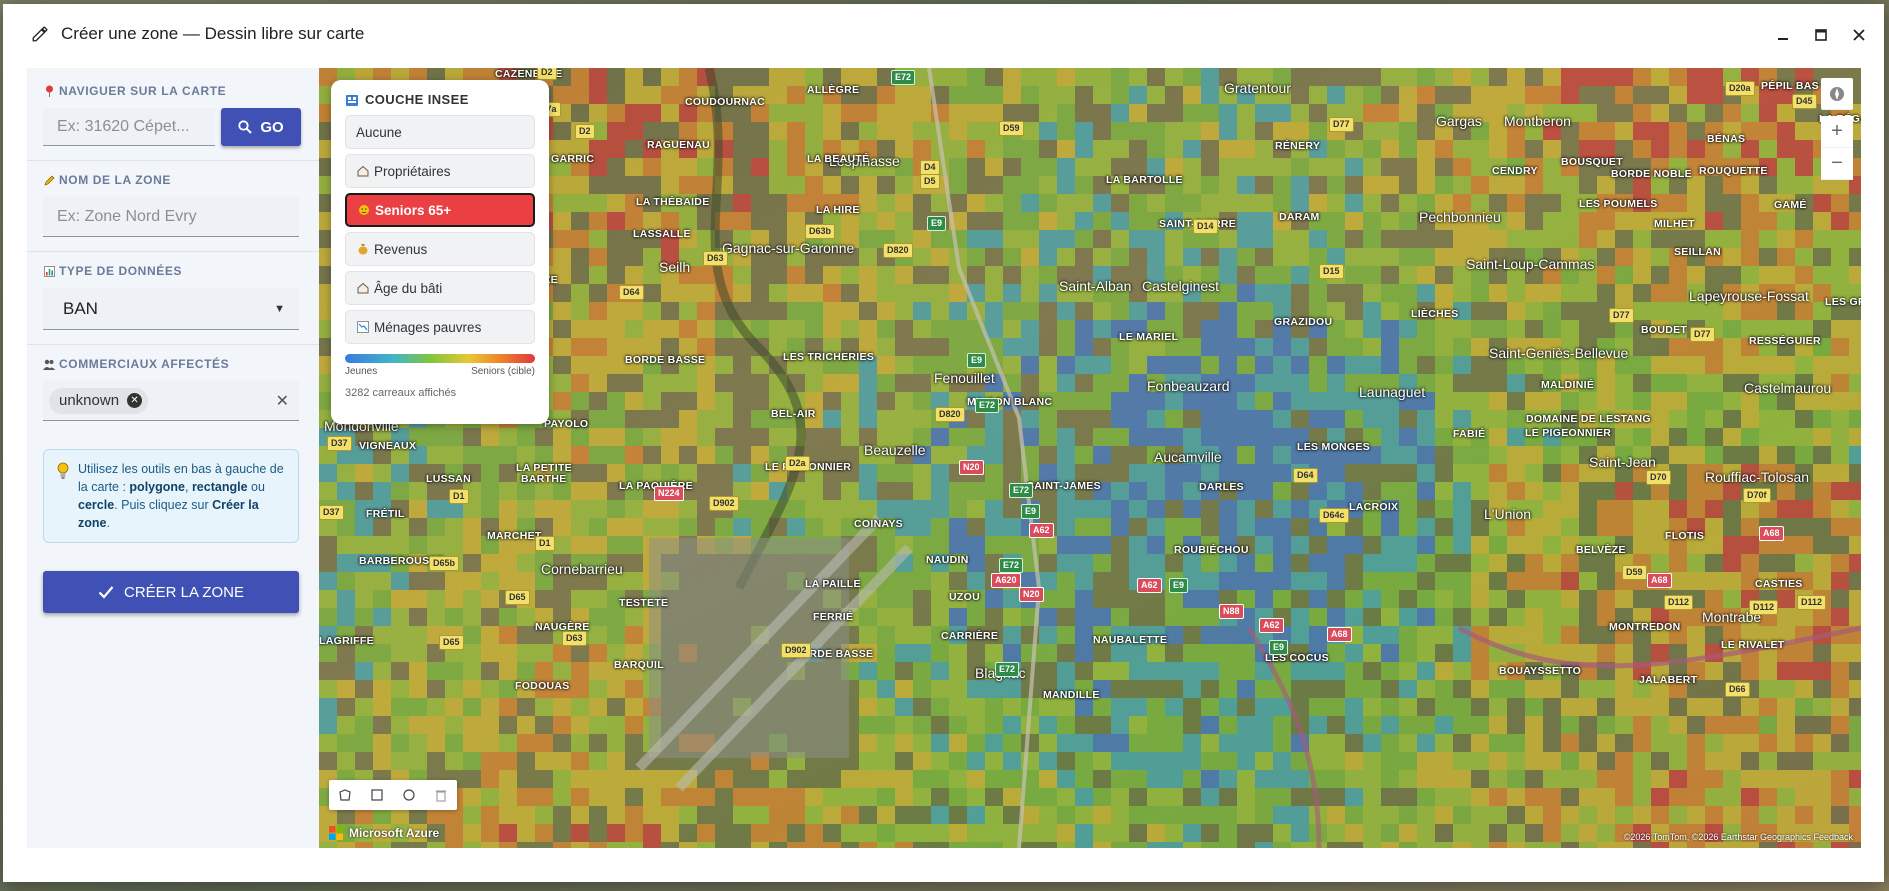 This screenshot has height=891, width=1889. I want to click on place-label: ALLÈGRE, so click(833, 90).